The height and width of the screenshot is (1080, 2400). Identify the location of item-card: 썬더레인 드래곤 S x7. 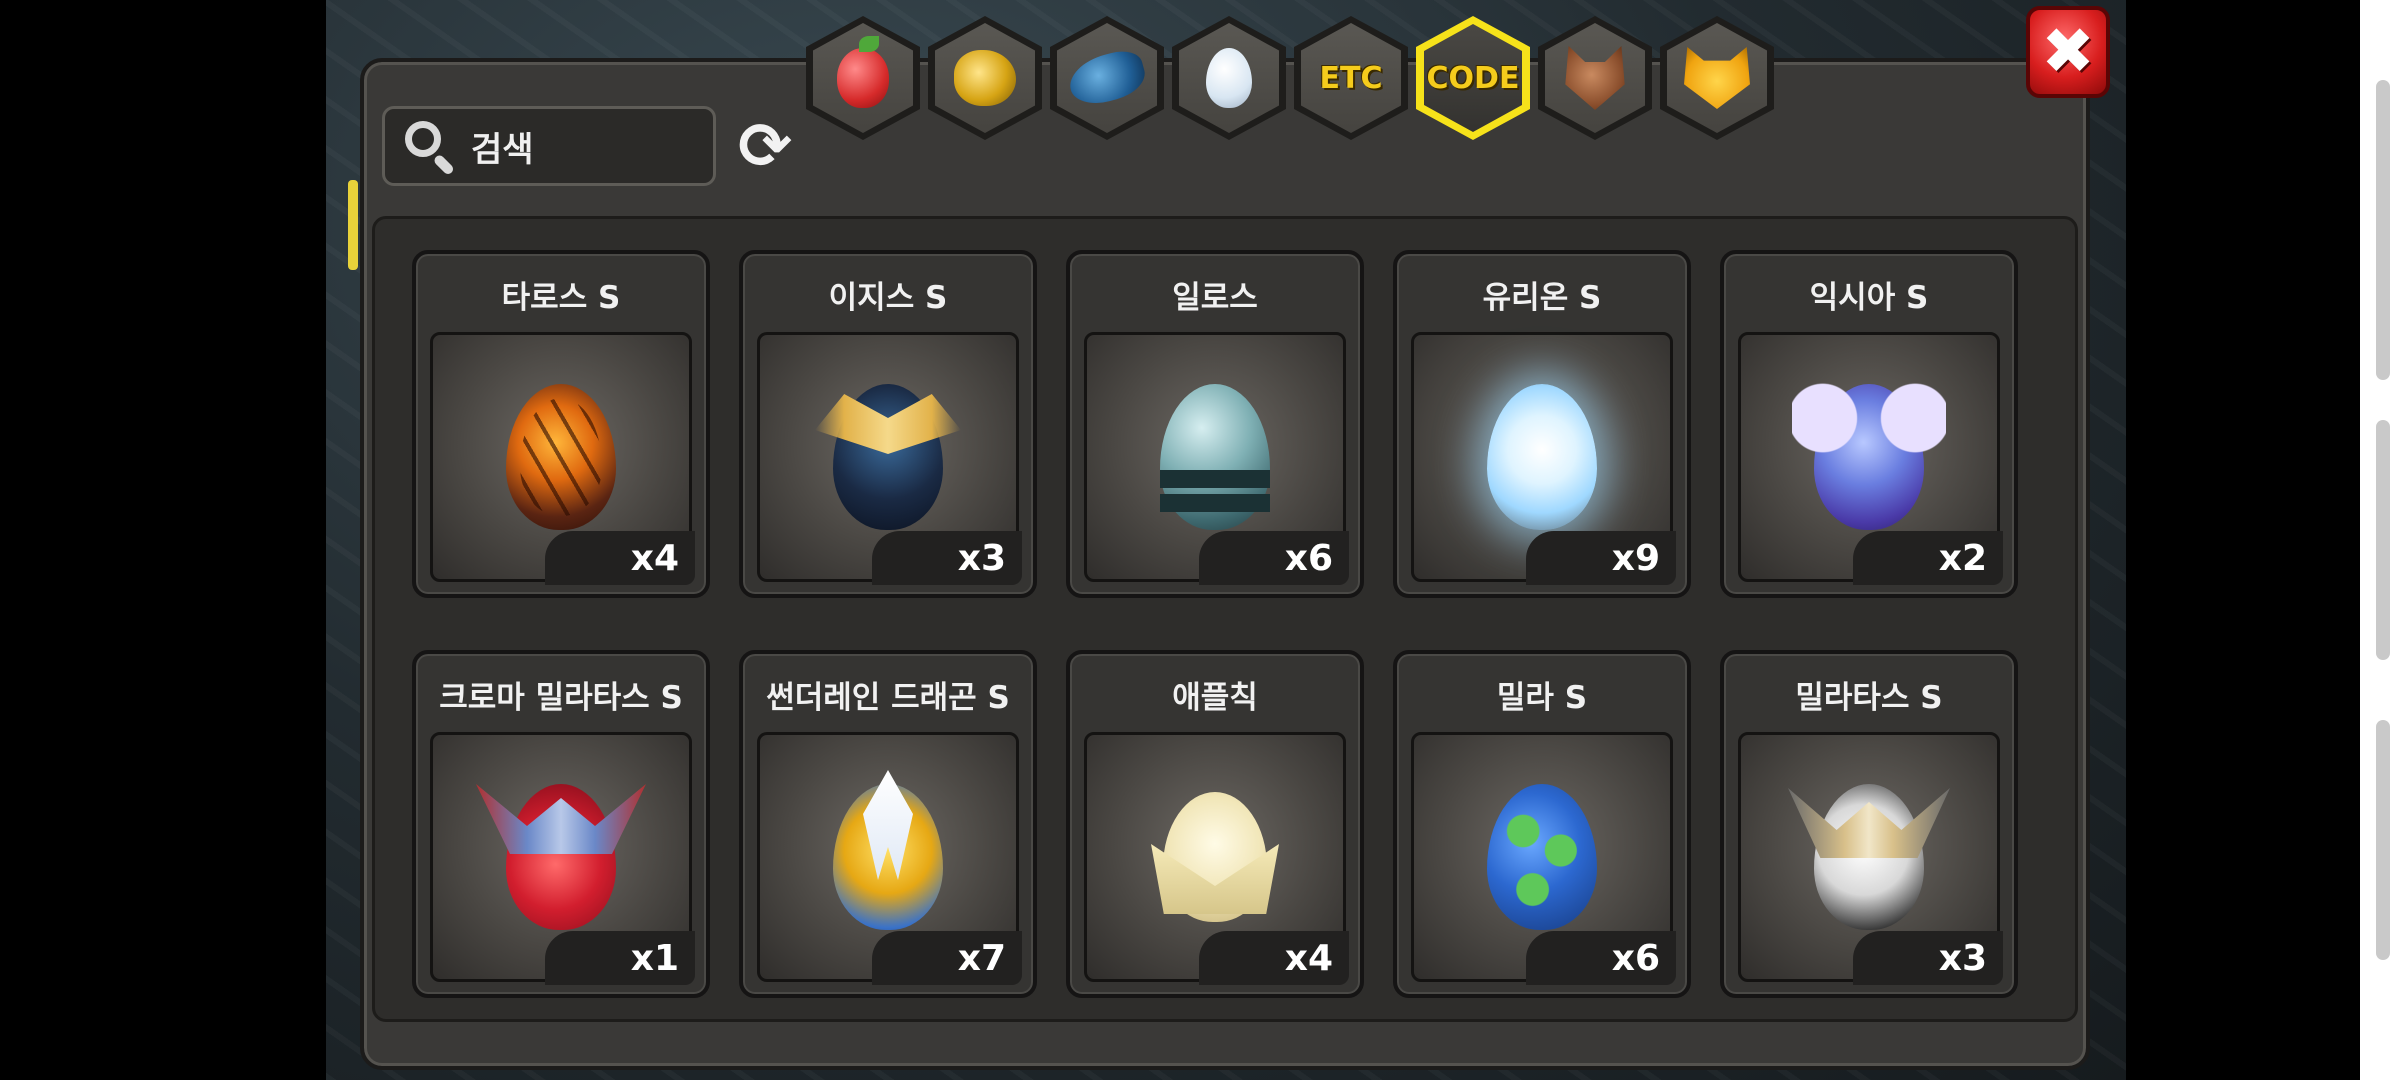
(888, 824).